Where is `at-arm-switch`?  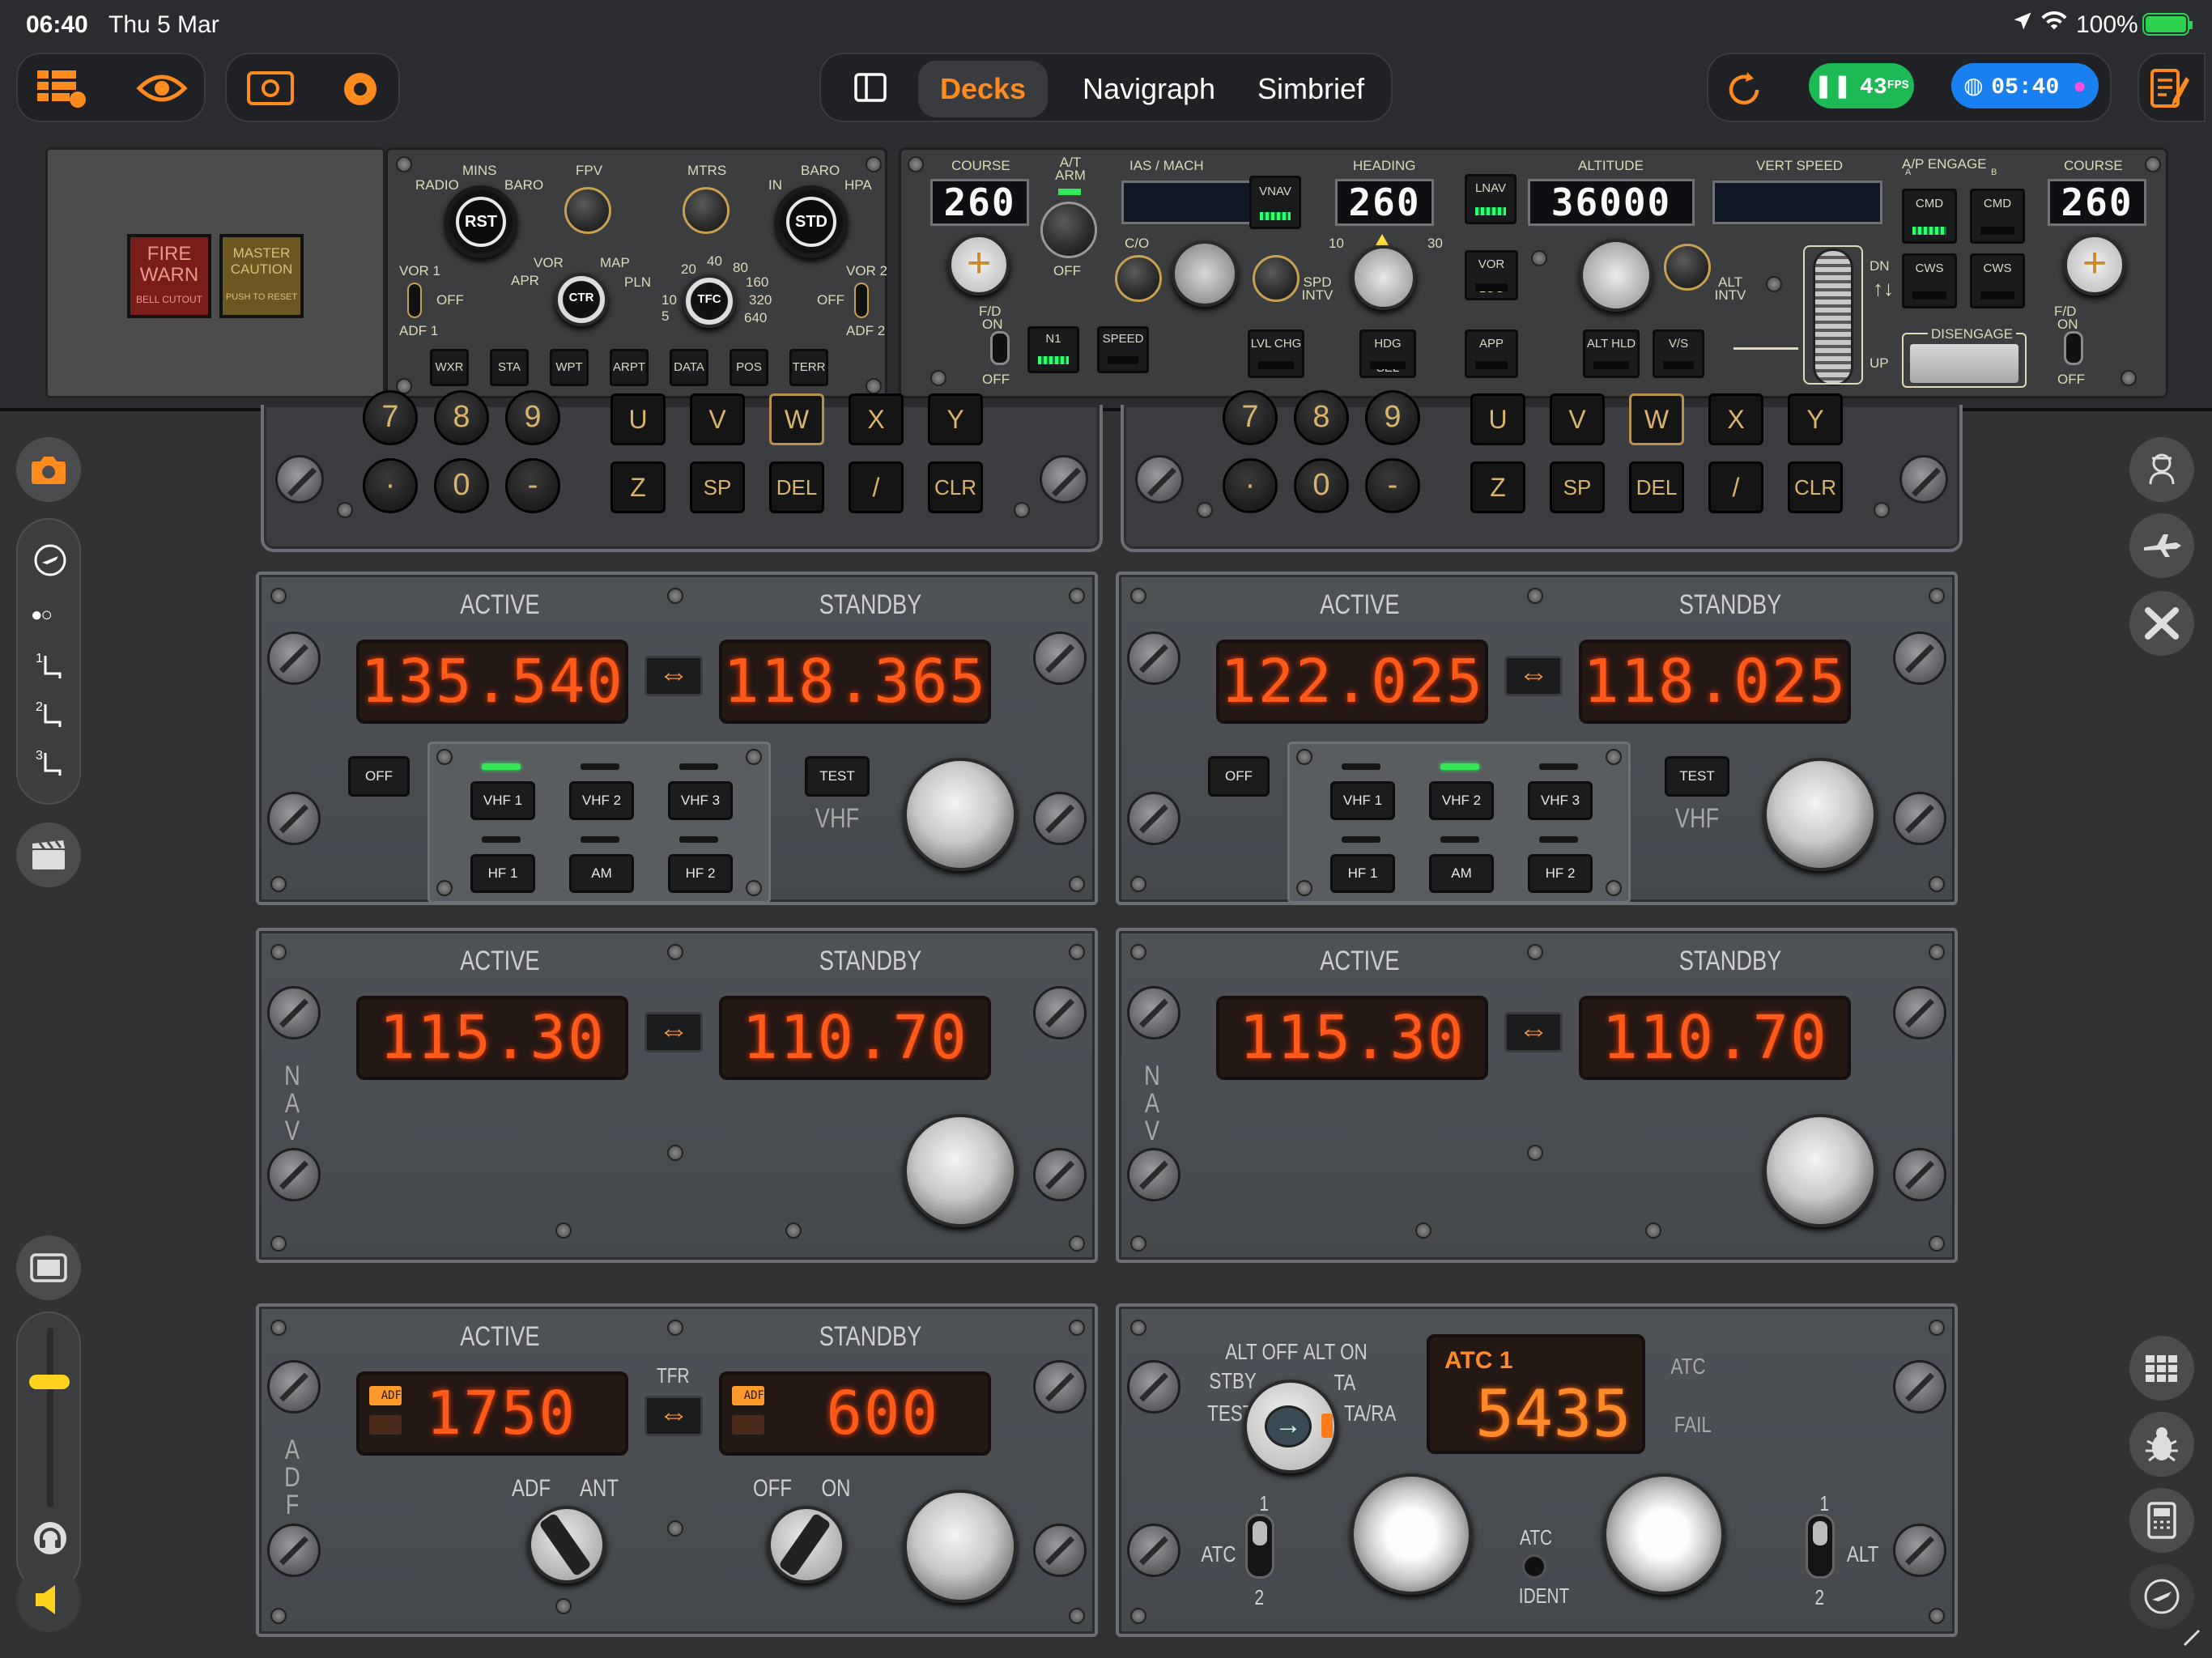
at-arm-switch is located at coordinates (1069, 230).